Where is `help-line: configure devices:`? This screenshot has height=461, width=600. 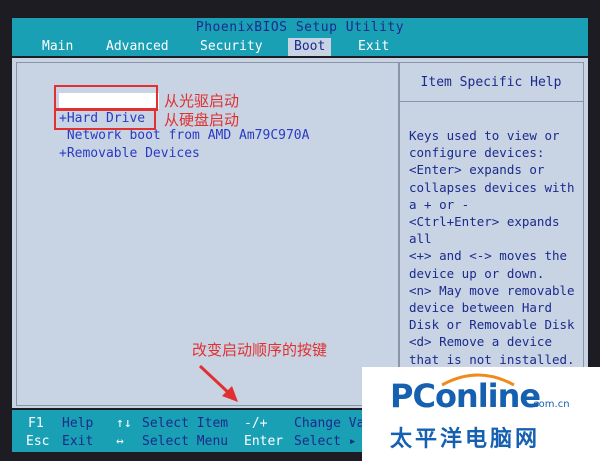 help-line: configure devices: is located at coordinates (477, 153).